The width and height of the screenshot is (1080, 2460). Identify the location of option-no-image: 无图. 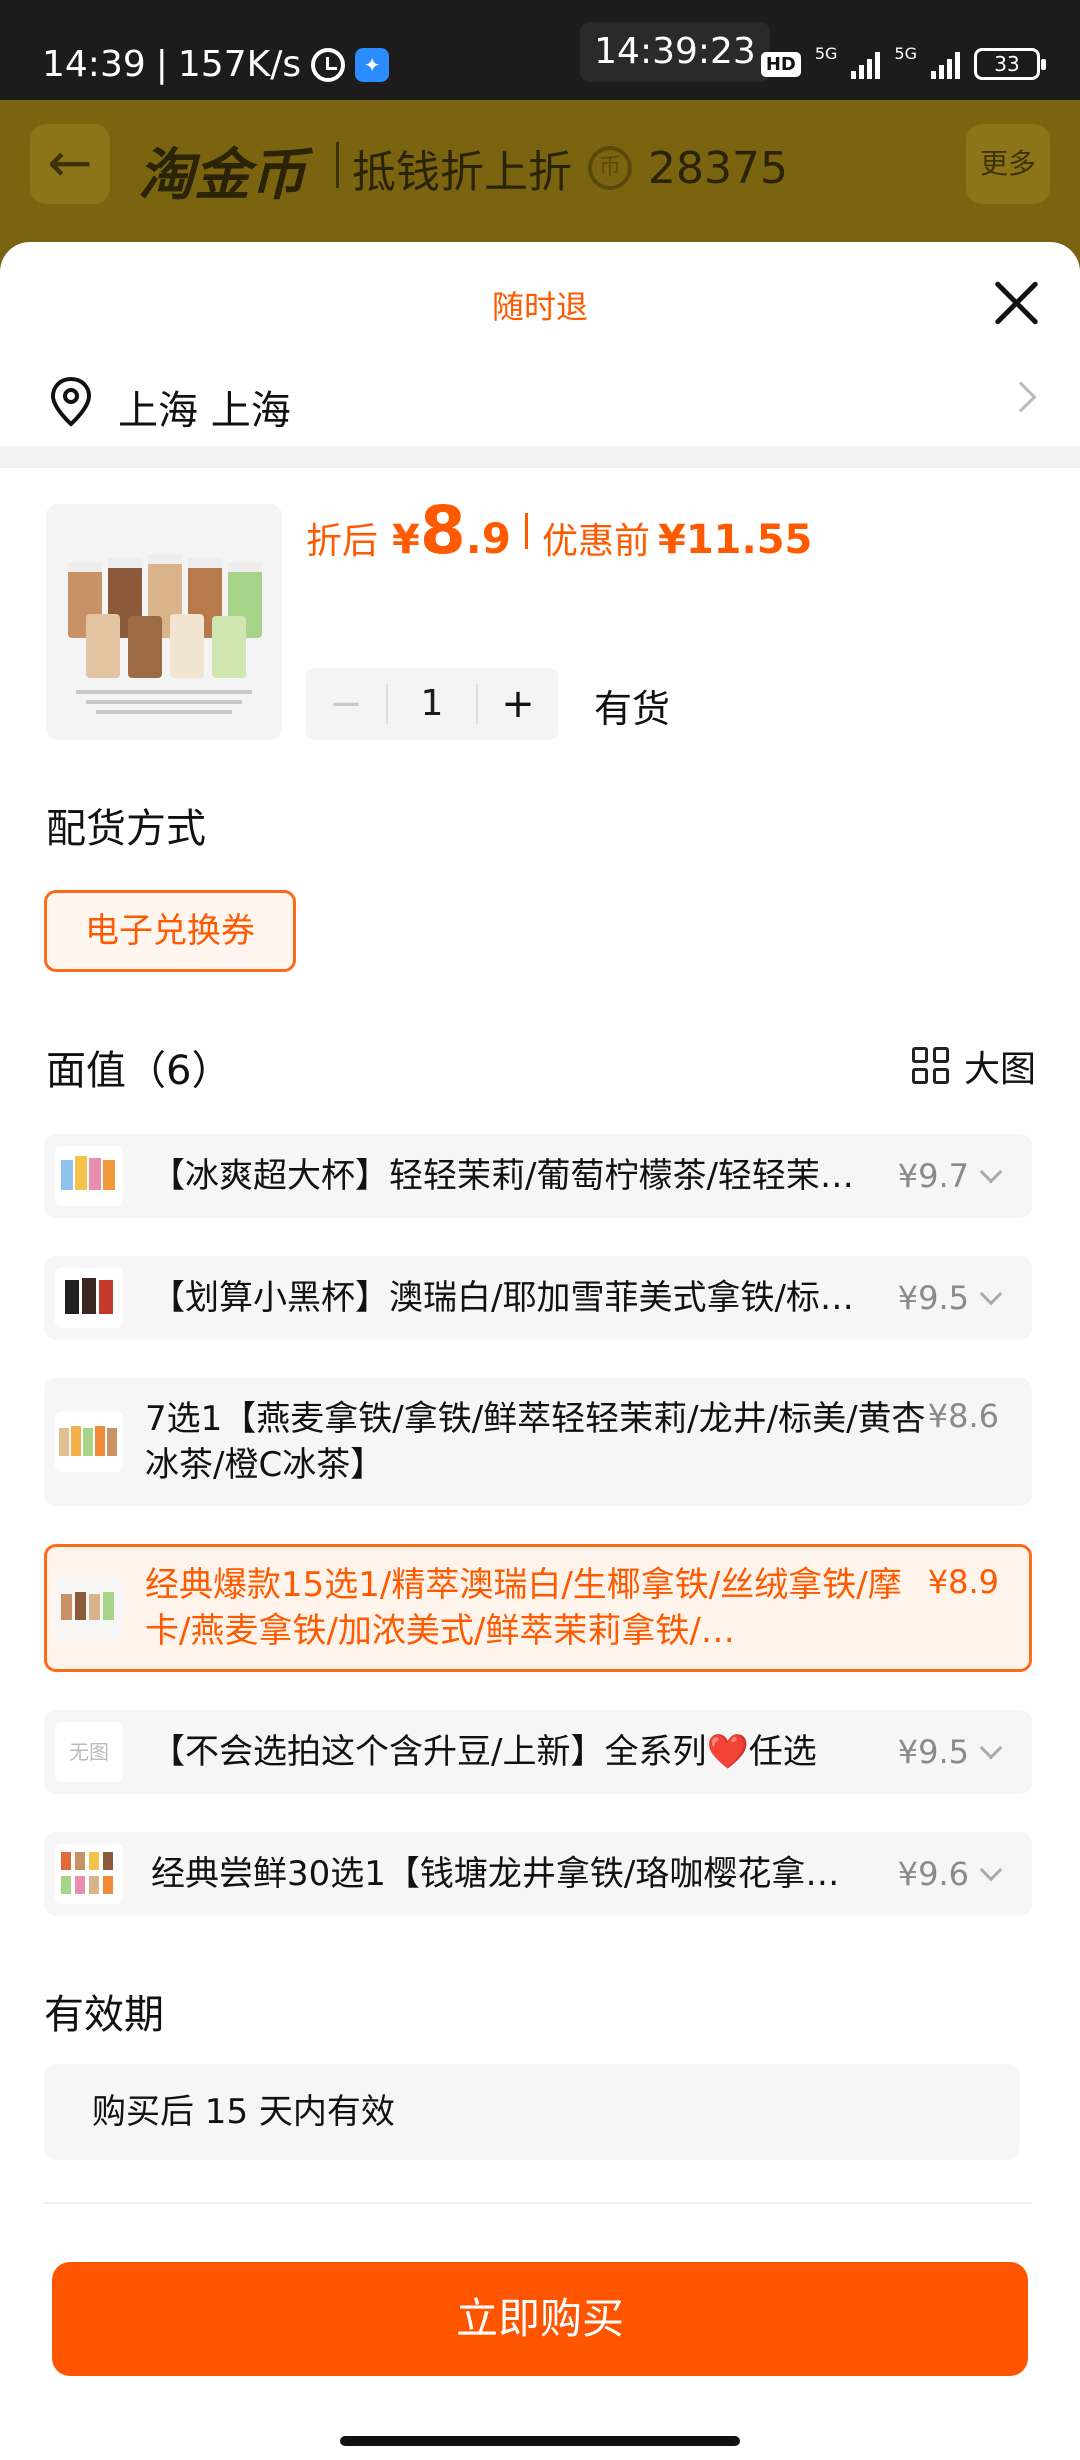
(89, 1752).